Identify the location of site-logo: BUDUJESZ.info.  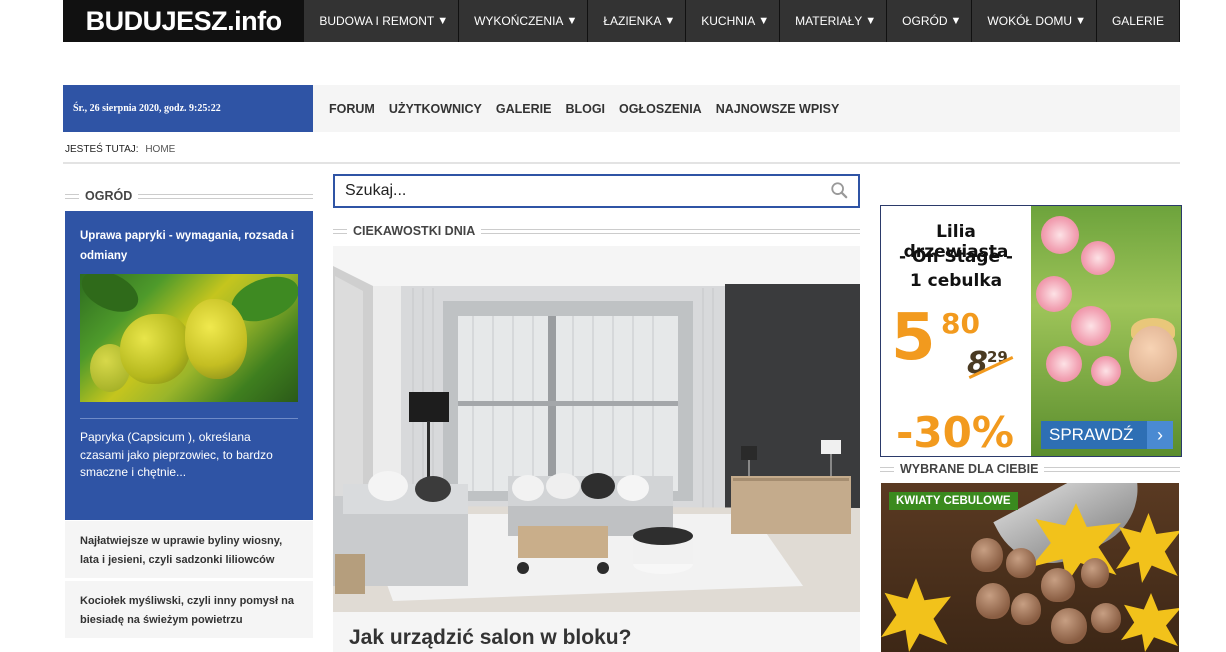
(184, 21).